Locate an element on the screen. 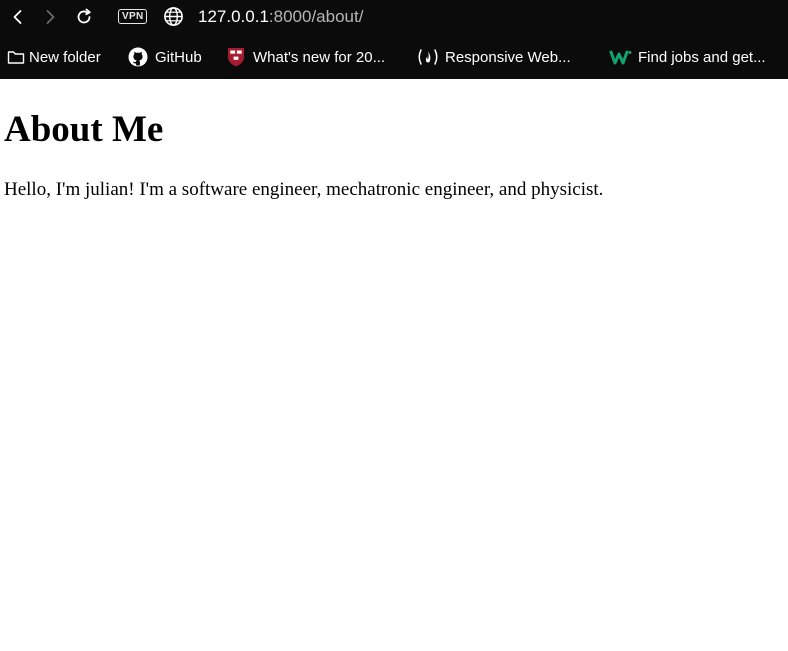  url-path: :8000/about/ is located at coordinates (316, 16).